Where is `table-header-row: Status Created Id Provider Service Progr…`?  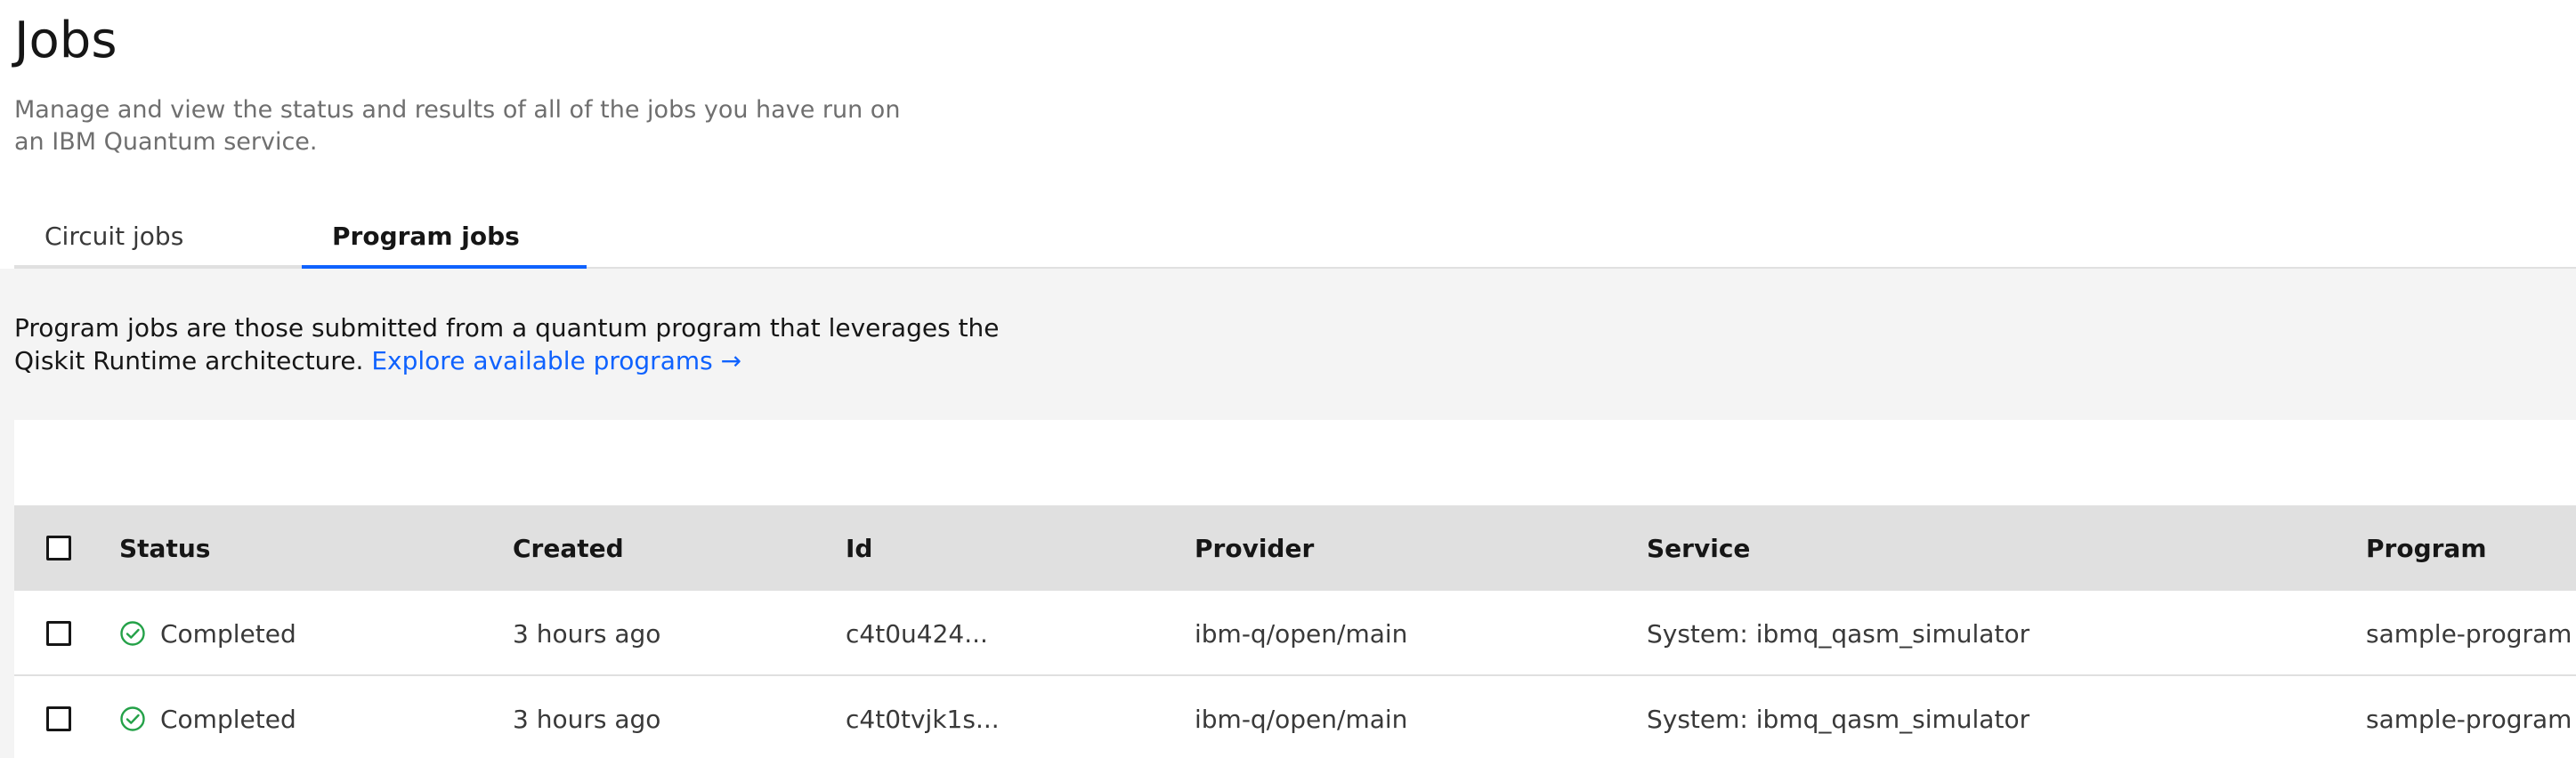 table-header-row: Status Created Id Provider Service Progr… is located at coordinates (1295, 548).